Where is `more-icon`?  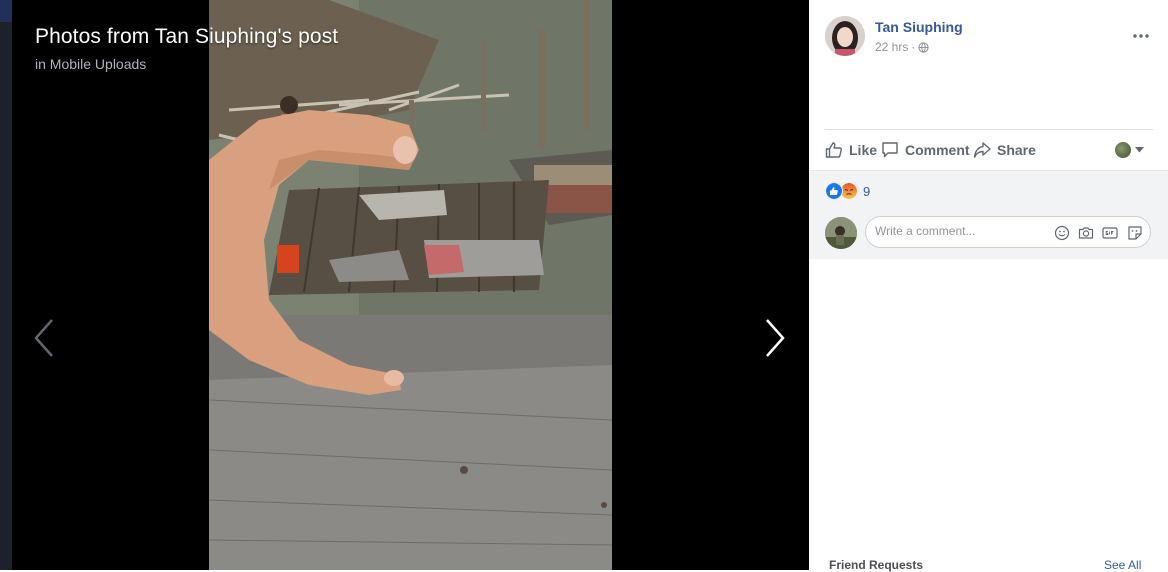
more-icon is located at coordinates (1141, 36).